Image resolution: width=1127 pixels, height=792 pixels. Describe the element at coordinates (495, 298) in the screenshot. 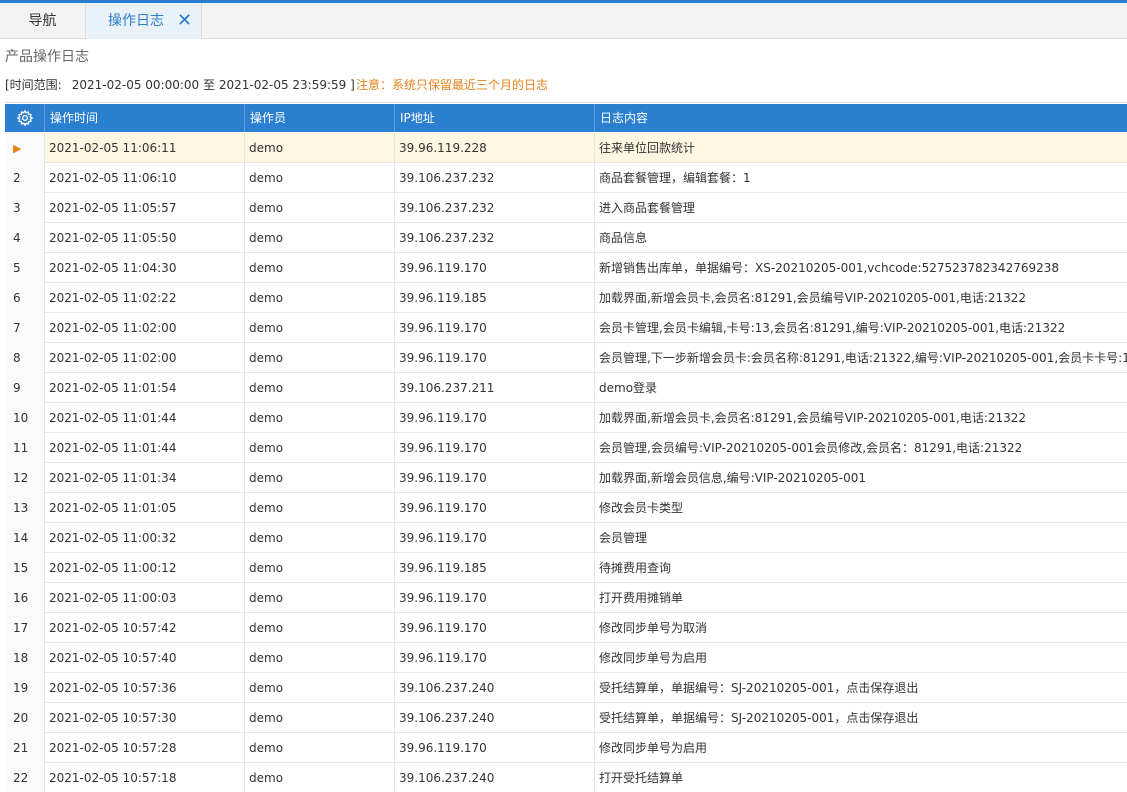

I see `cell-ip: 39.96.119.185` at that location.